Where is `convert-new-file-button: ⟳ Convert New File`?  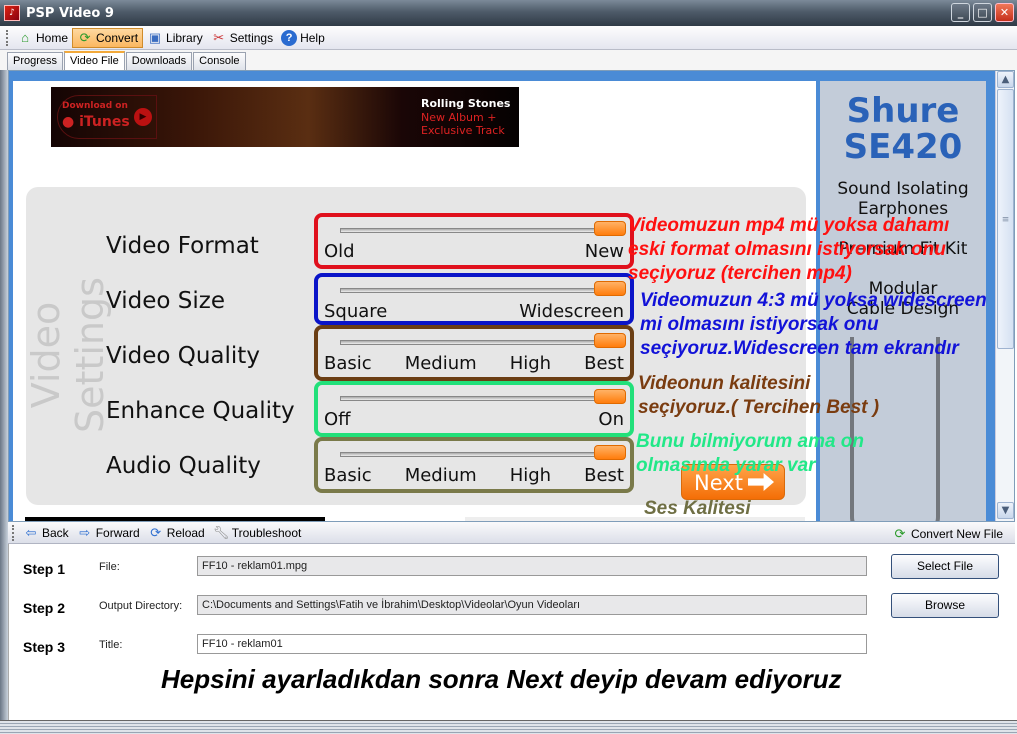 convert-new-file-button: ⟳ Convert New File is located at coordinates (947, 534).